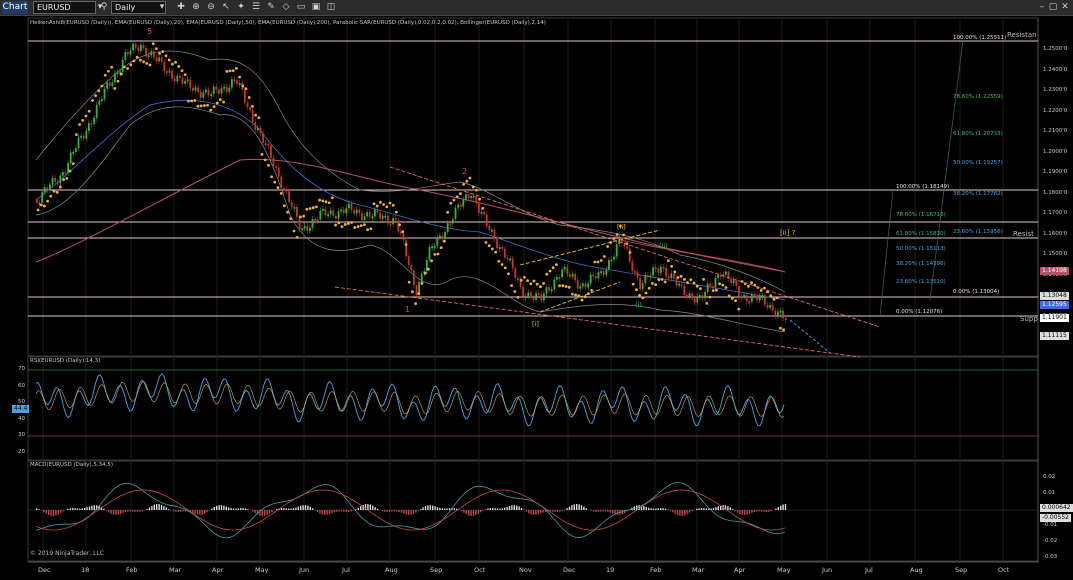  I want to click on strategy-icon: ▣, so click(316, 7).